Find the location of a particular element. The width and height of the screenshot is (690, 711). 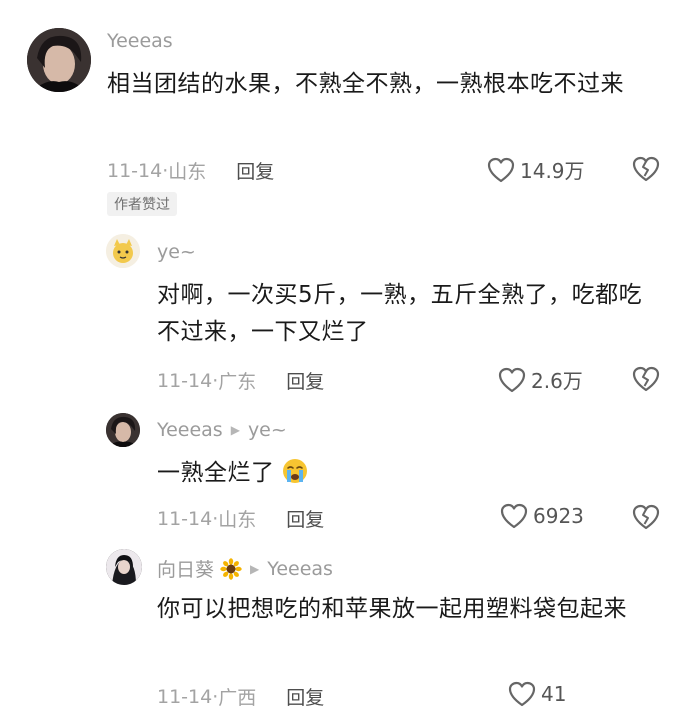

username: ye~ is located at coordinates (176, 252).